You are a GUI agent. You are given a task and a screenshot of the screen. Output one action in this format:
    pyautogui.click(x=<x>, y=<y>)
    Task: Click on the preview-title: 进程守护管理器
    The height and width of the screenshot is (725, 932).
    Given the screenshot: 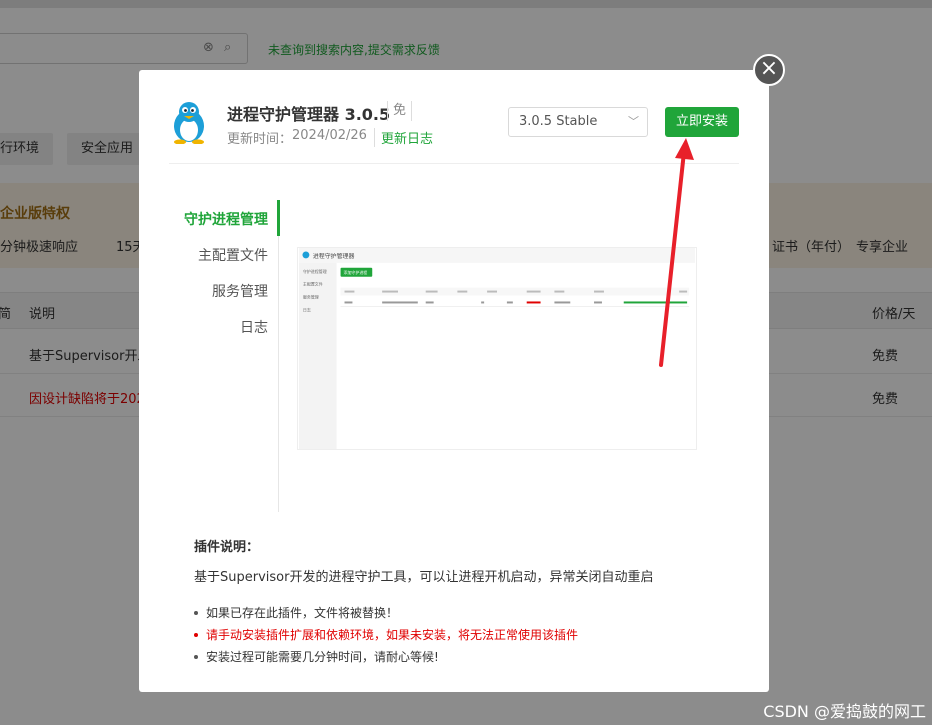 What is the action you would take?
    pyautogui.click(x=334, y=256)
    